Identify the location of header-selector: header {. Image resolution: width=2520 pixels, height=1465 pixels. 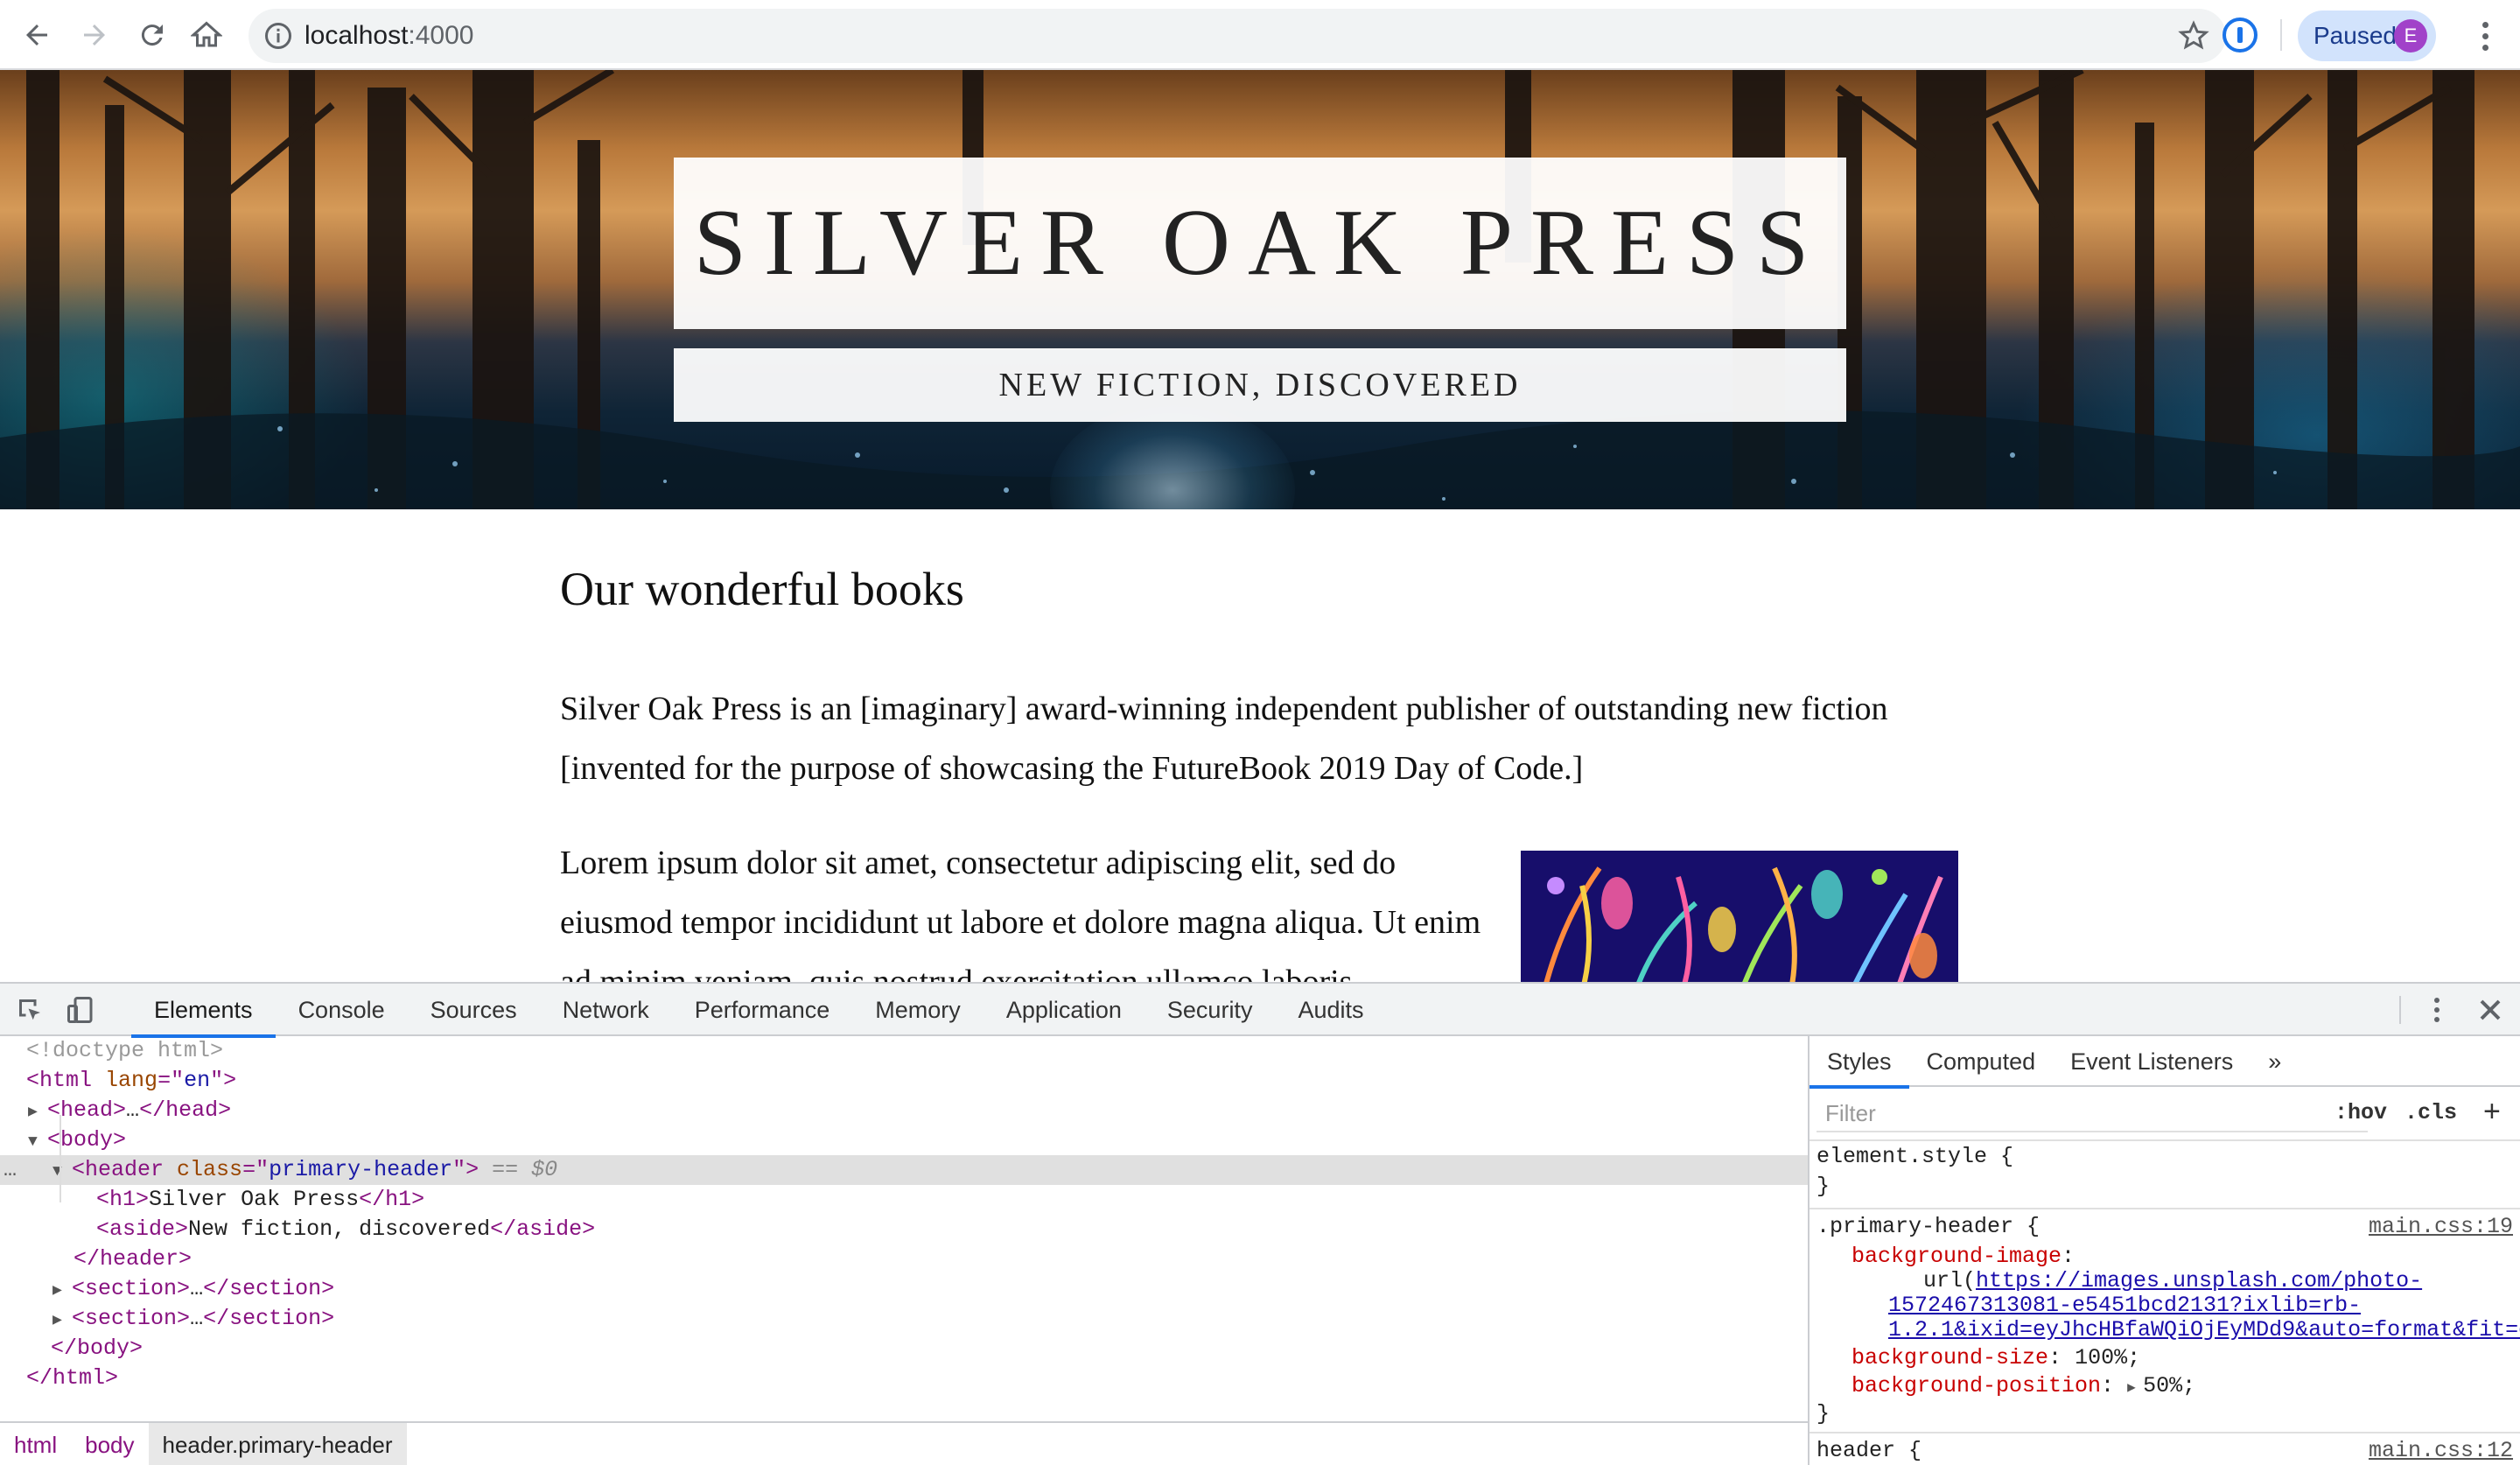
(1869, 1451).